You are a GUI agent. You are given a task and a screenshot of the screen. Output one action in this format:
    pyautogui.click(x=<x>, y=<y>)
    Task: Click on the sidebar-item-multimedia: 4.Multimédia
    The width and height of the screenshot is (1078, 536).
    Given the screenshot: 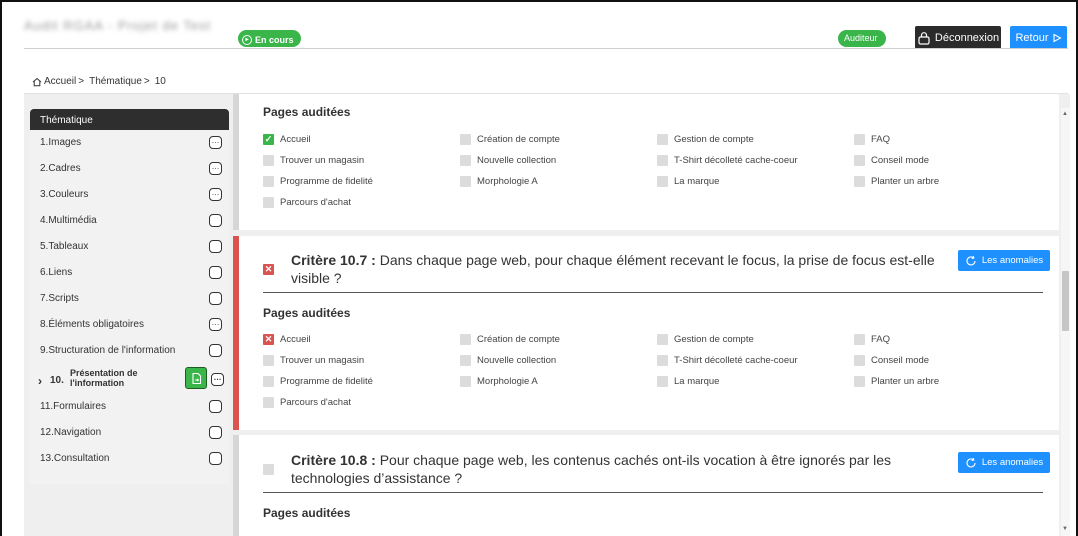 What is the action you would take?
    pyautogui.click(x=129, y=221)
    